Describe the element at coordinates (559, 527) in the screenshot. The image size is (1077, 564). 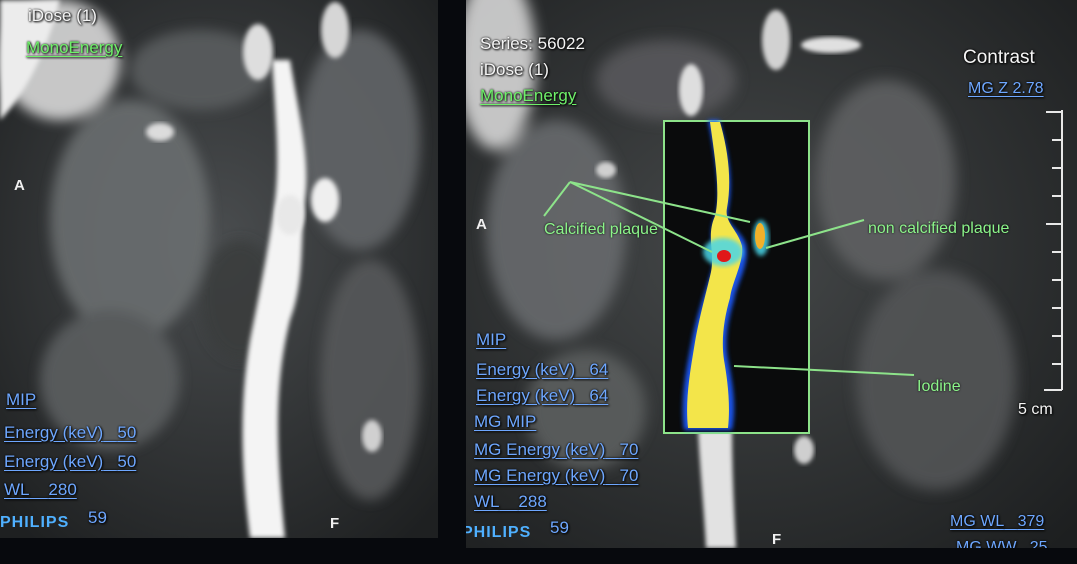
I see `right-ww-partial: 59` at that location.